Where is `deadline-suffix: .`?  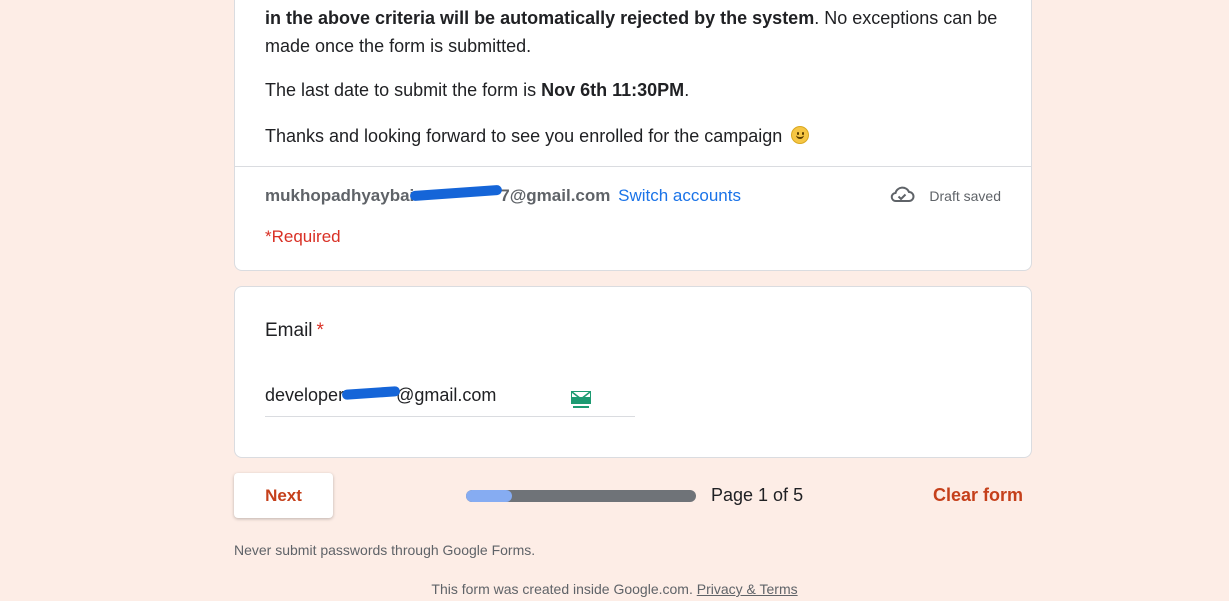
deadline-suffix: . is located at coordinates (687, 90).